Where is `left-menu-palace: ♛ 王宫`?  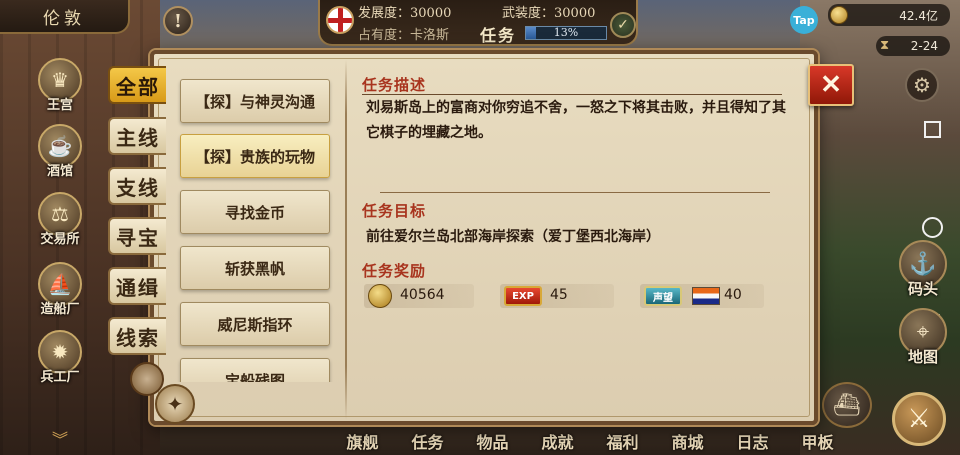
left-menu-palace: ♛ 王宫 is located at coordinates (60, 85).